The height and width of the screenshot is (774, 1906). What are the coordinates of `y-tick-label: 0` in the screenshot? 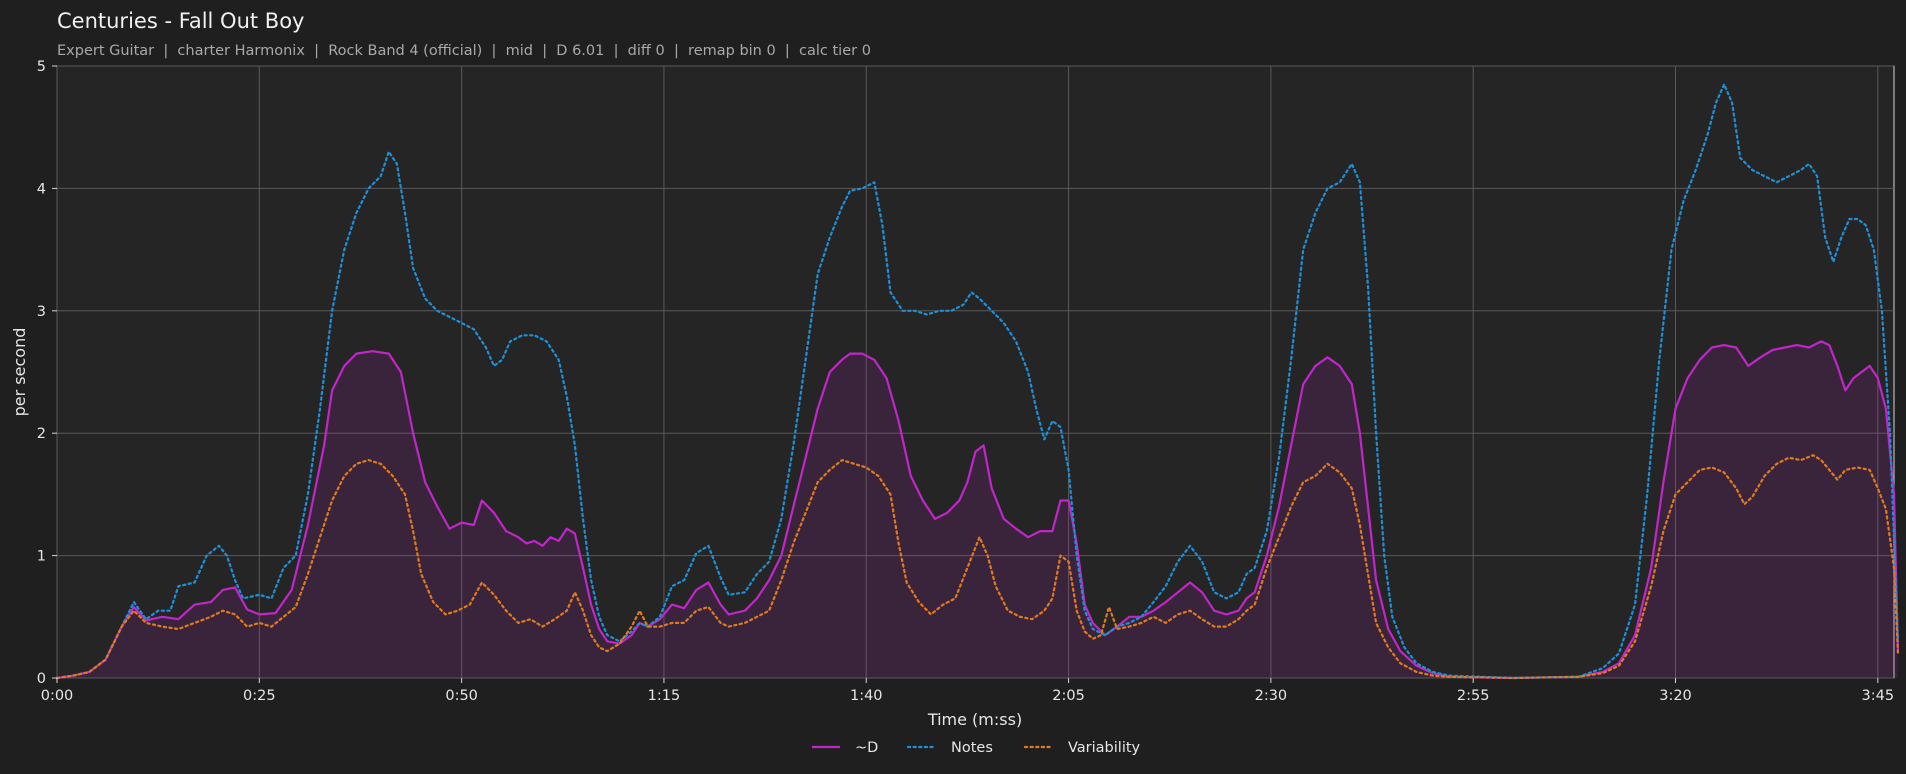 It's located at (41, 679).